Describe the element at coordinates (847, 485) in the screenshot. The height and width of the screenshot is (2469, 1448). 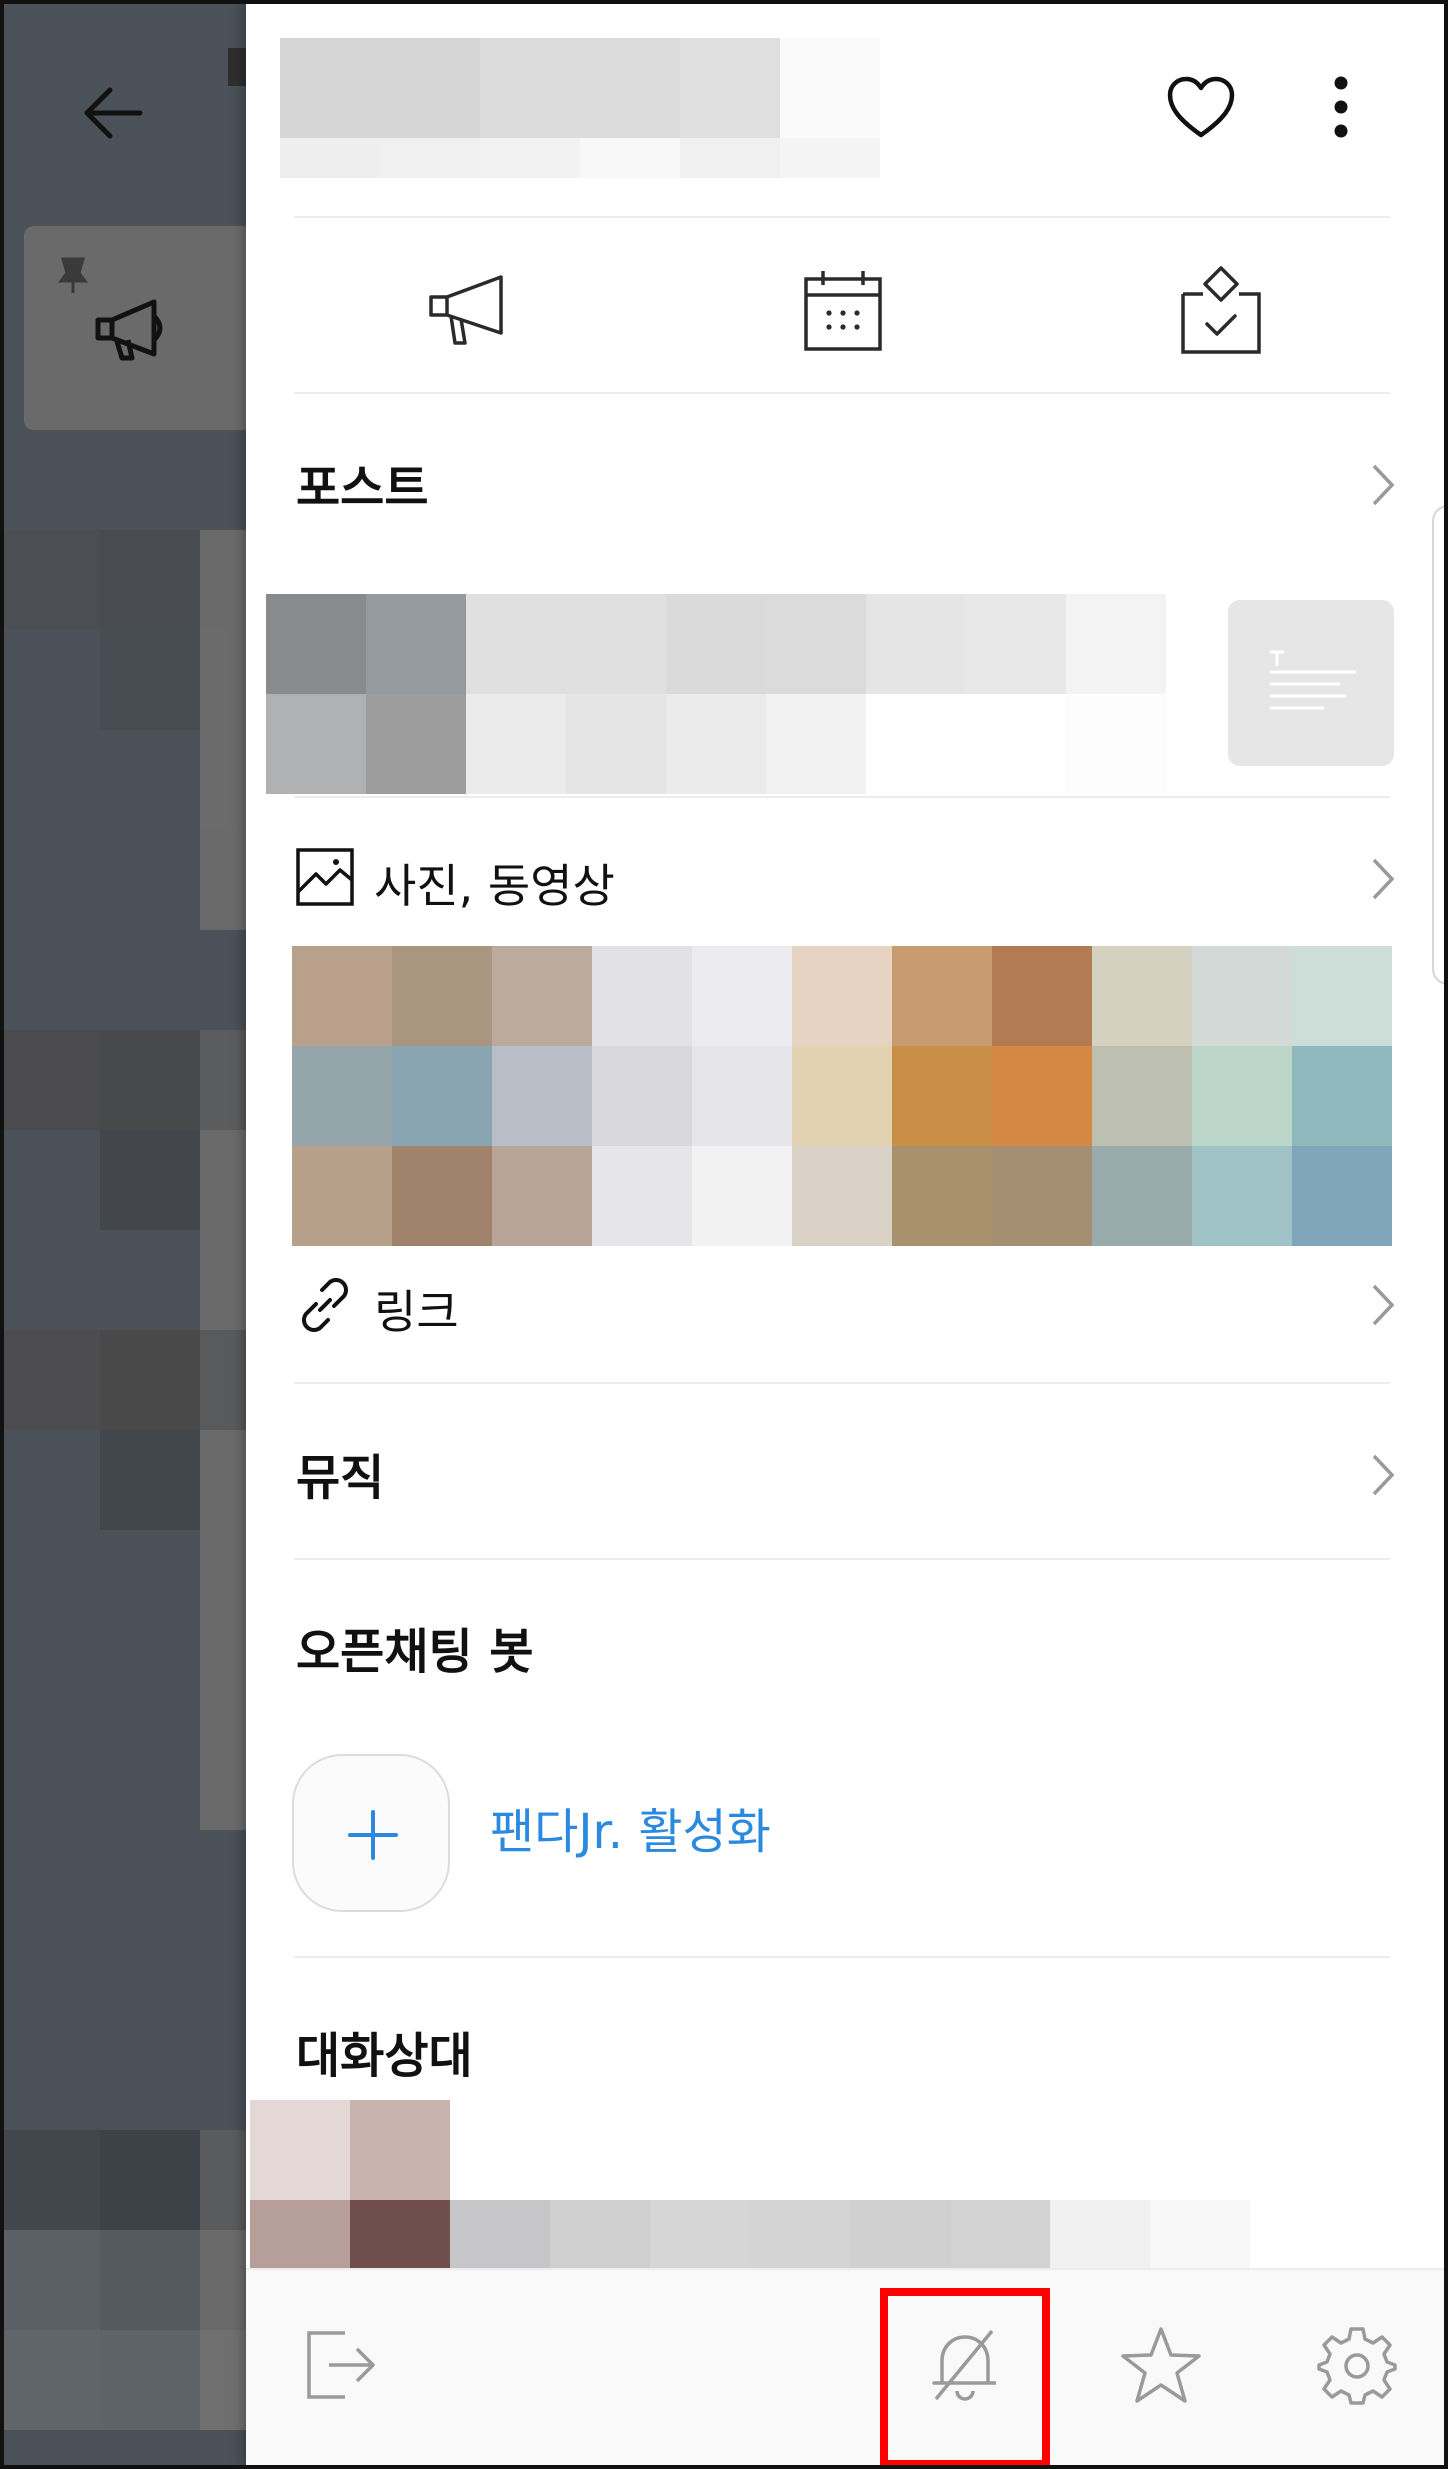
I see `post-section-row: 포스트` at that location.